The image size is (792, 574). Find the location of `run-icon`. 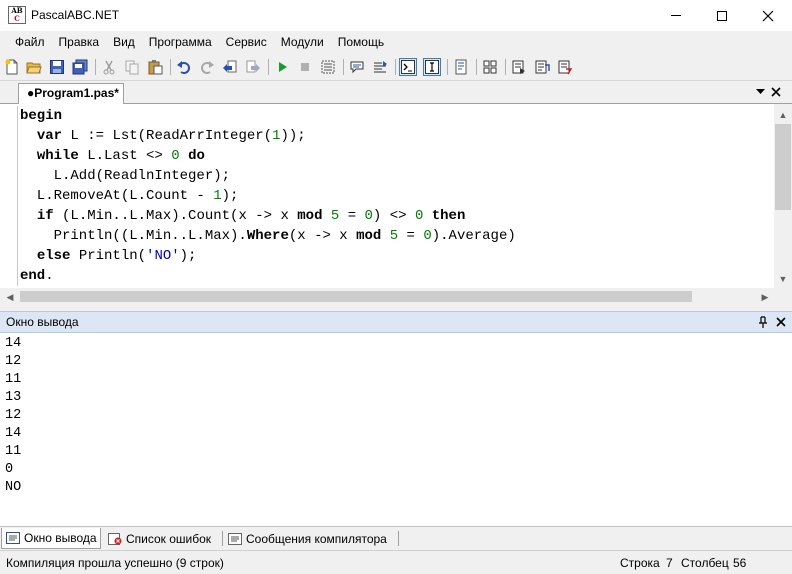

run-icon is located at coordinates (283, 67).